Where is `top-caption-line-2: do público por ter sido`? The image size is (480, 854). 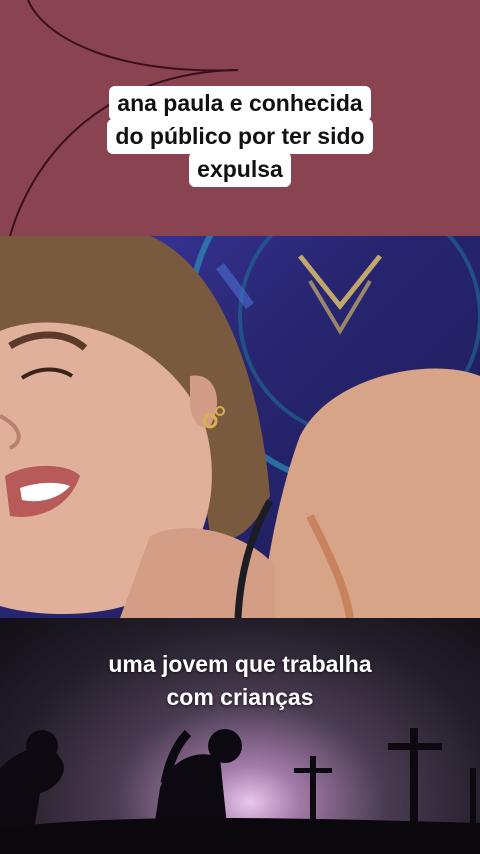 top-caption-line-2: do público por ter sido is located at coordinates (240, 136).